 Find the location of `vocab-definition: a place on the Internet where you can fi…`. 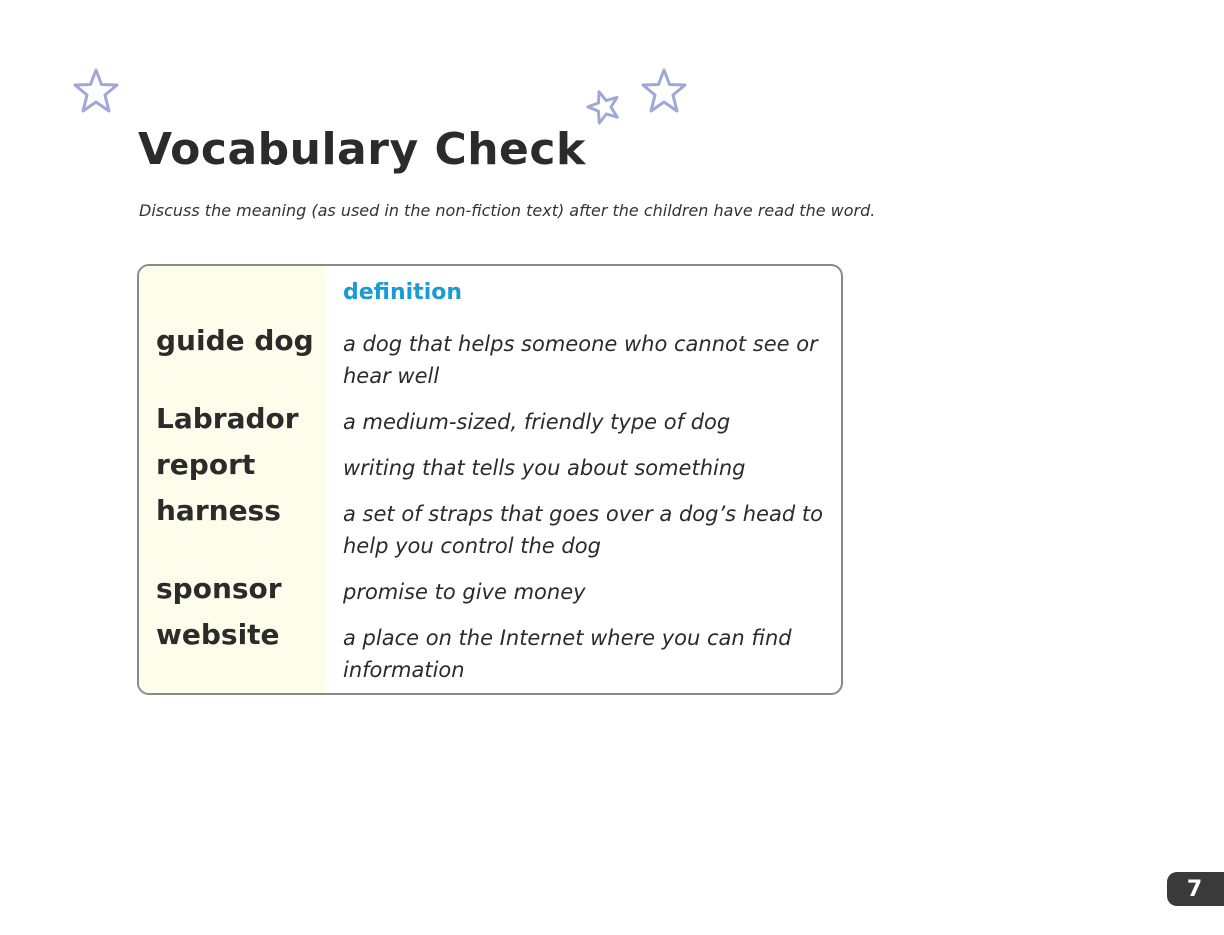

vocab-definition: a place on the Internet where you can fi… is located at coordinates (567, 654).